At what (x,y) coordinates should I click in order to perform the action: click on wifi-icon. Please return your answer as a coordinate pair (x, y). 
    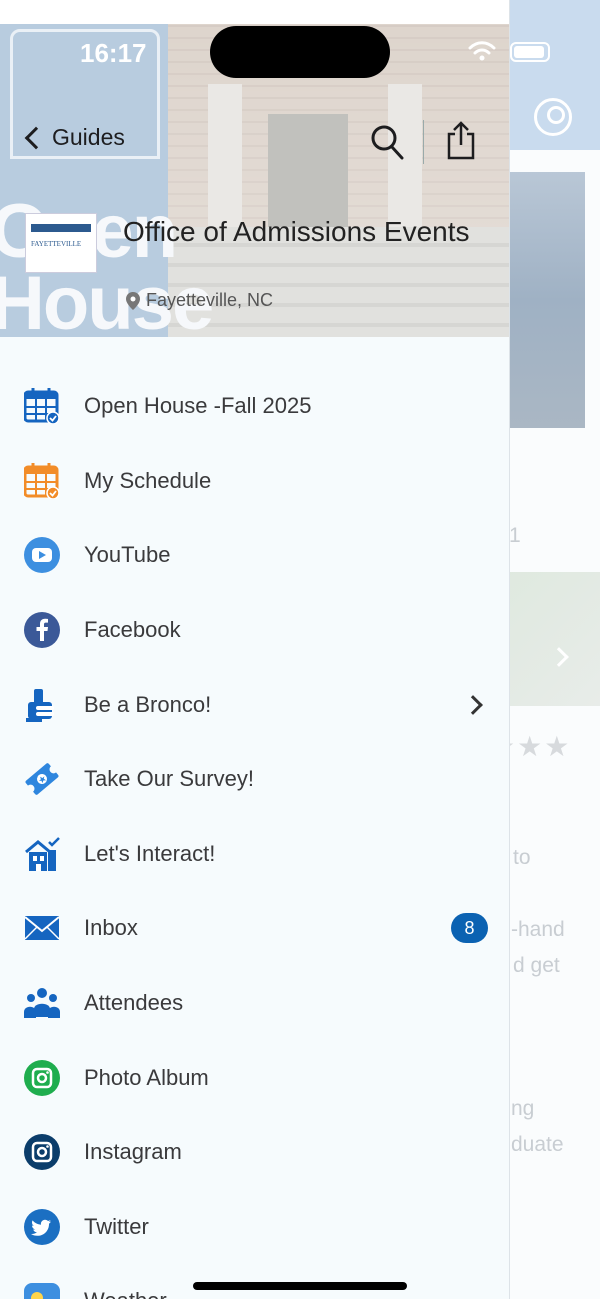
    Looking at the image, I should click on (482, 51).